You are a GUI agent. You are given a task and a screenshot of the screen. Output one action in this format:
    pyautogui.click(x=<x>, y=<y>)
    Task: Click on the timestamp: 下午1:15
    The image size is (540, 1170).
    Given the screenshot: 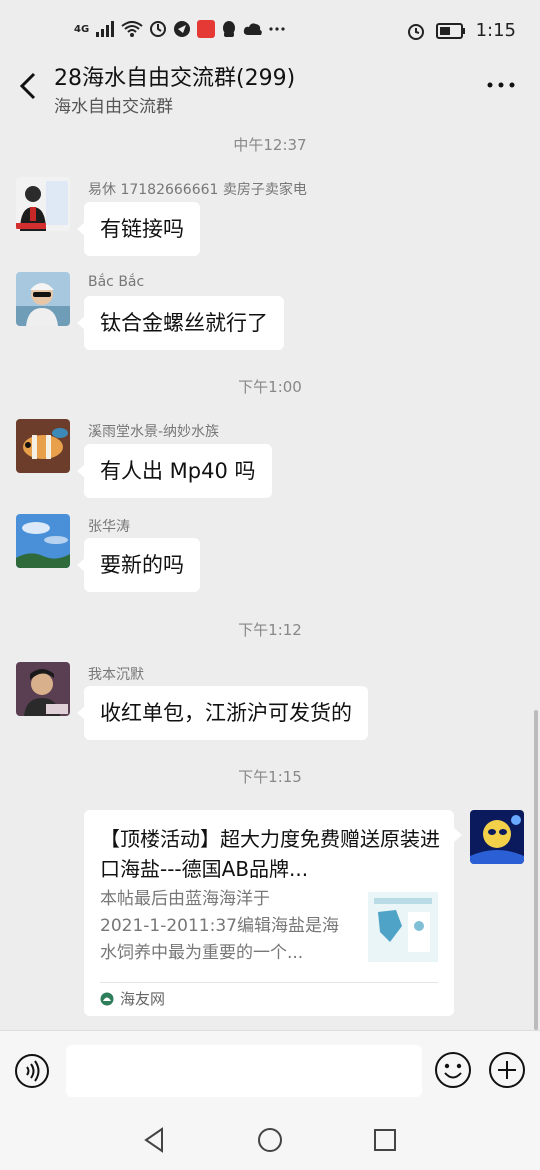 What is the action you would take?
    pyautogui.click(x=270, y=777)
    